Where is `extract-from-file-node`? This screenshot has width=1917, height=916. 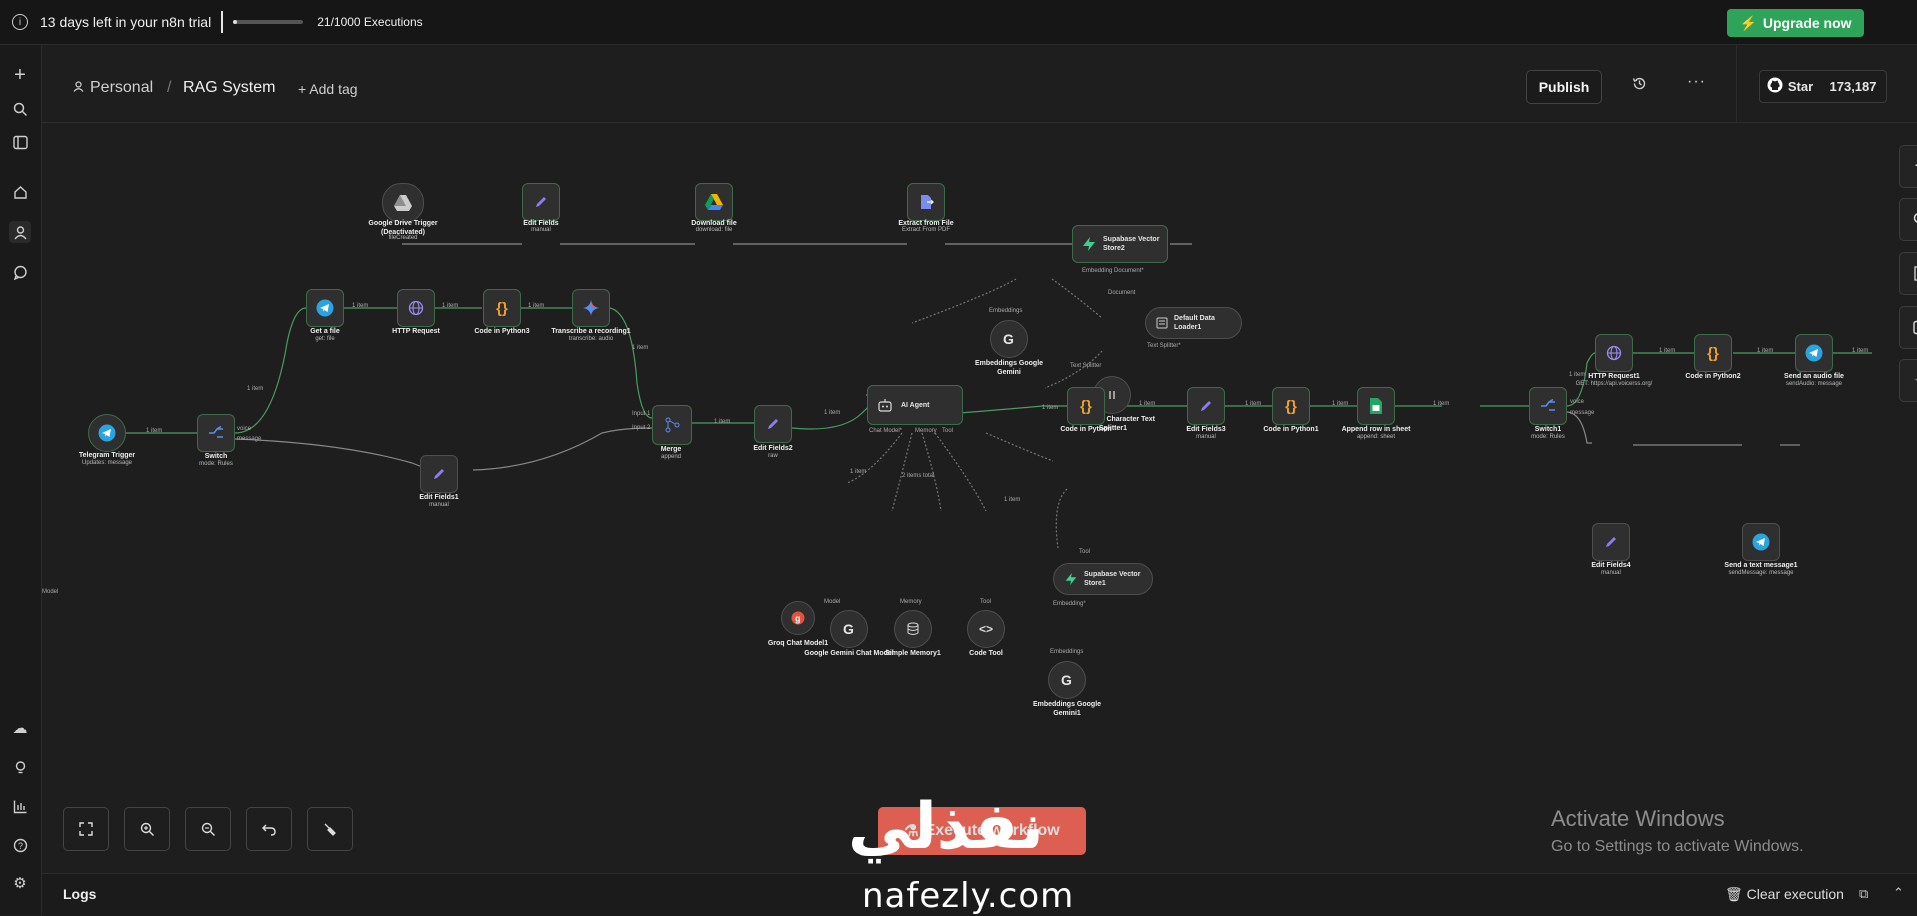
extract-from-file-node is located at coordinates (926, 202).